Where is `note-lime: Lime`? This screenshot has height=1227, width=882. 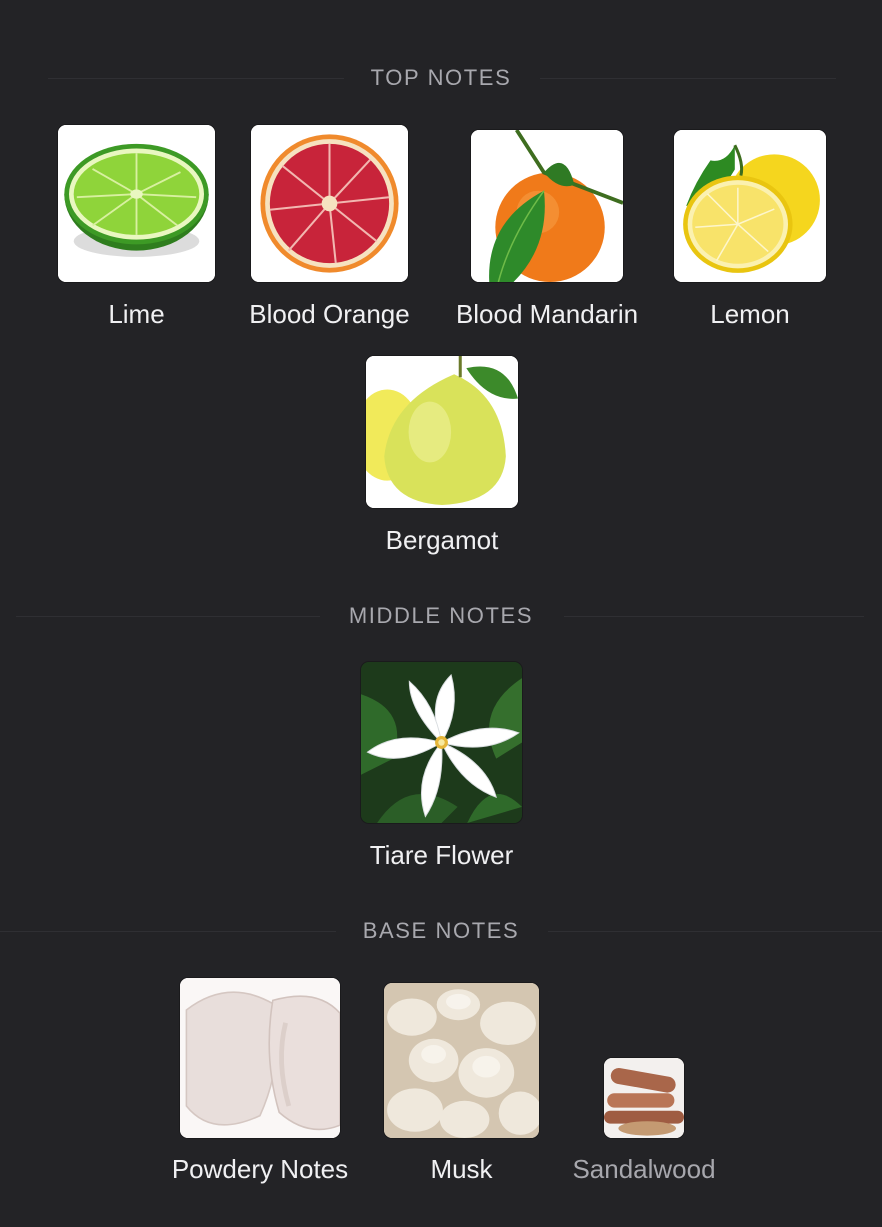
note-lime: Lime is located at coordinates (136, 227).